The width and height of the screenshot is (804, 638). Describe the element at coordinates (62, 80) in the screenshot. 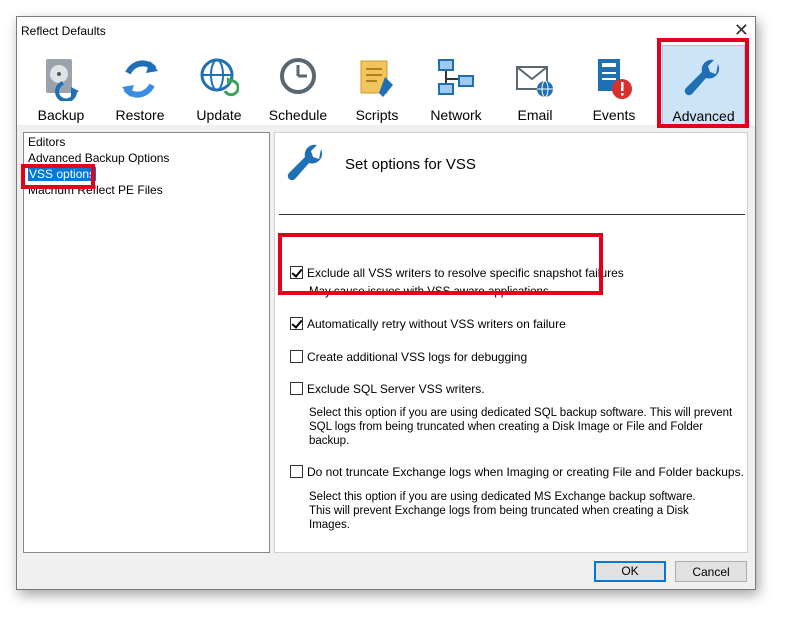

I see `backup-icon` at that location.